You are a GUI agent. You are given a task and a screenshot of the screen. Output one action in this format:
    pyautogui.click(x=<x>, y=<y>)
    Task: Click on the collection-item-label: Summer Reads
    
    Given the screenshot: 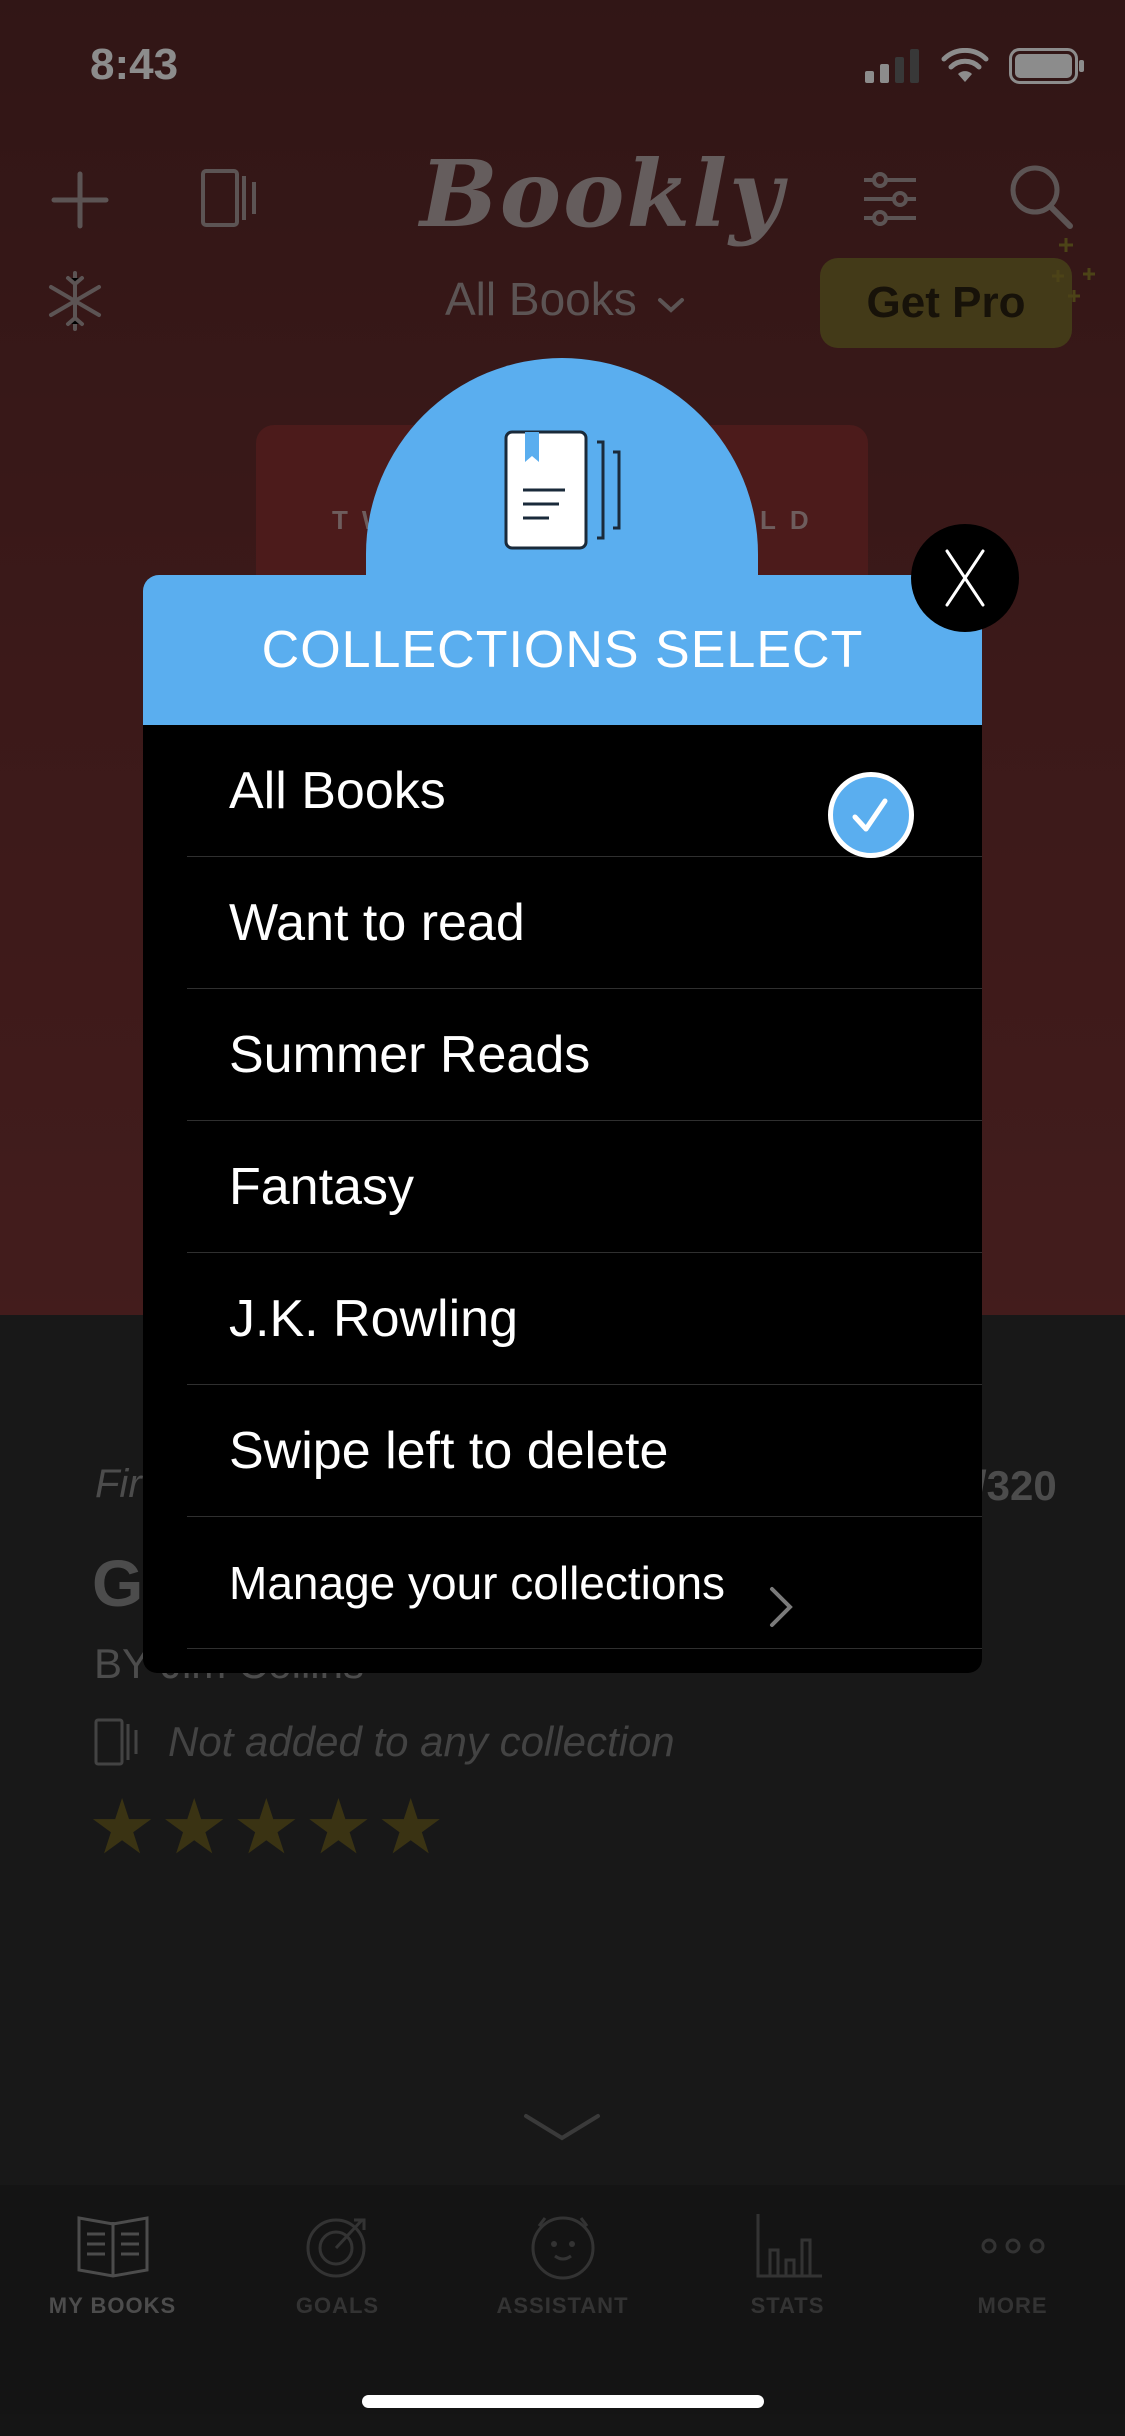 What is the action you would take?
    pyautogui.click(x=410, y=1055)
    